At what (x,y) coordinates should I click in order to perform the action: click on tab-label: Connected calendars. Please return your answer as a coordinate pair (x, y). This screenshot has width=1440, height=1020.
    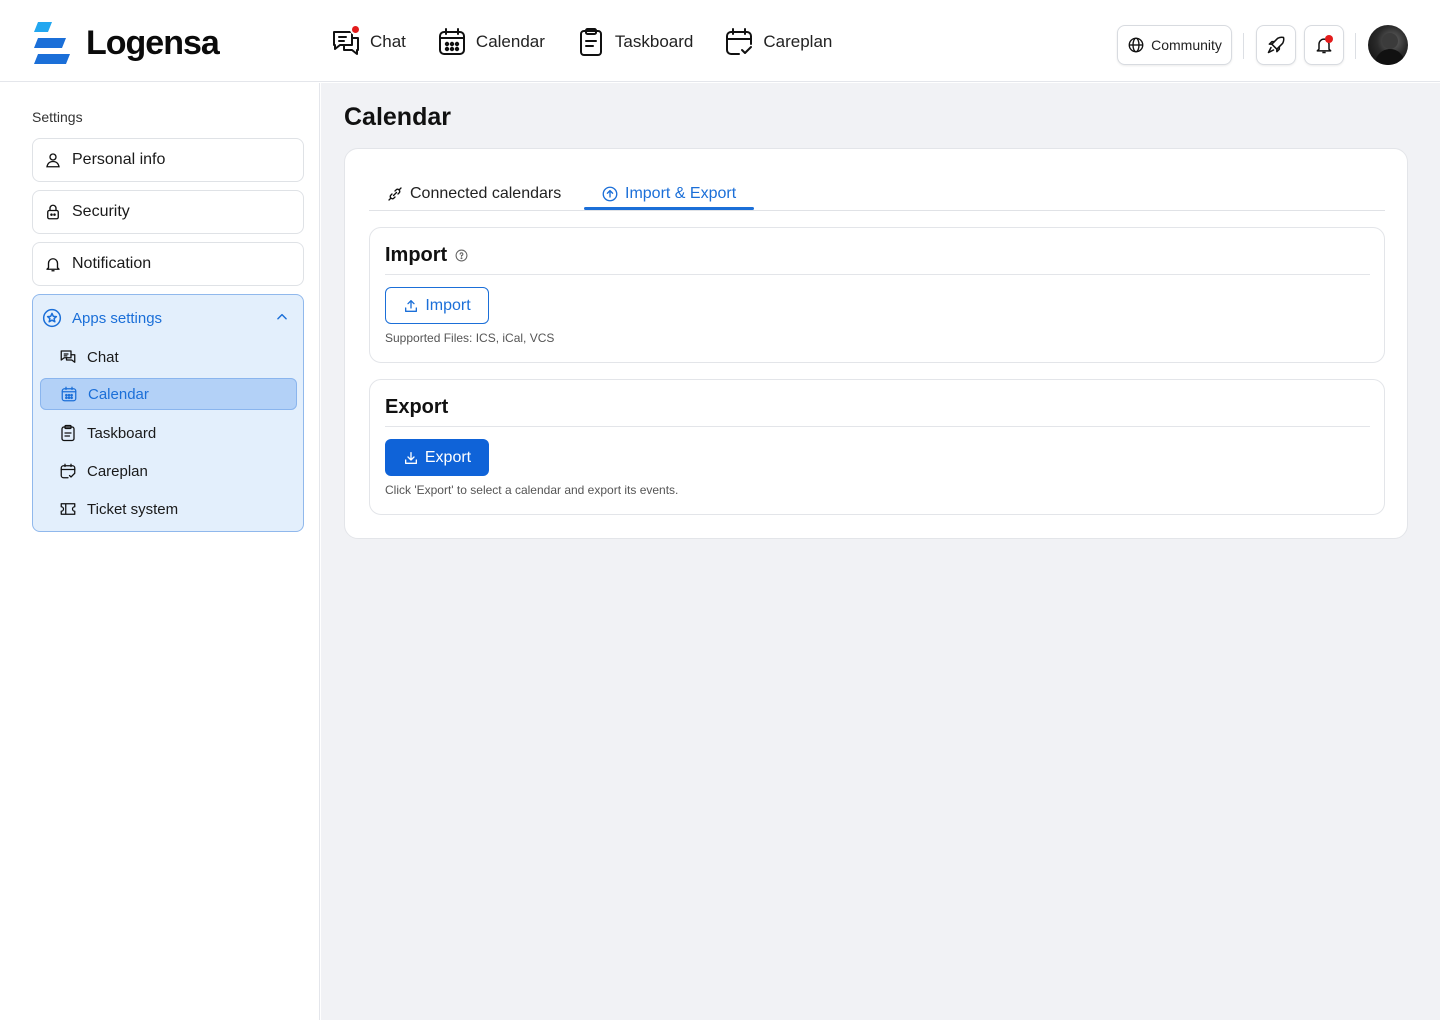
    Looking at the image, I should click on (486, 193).